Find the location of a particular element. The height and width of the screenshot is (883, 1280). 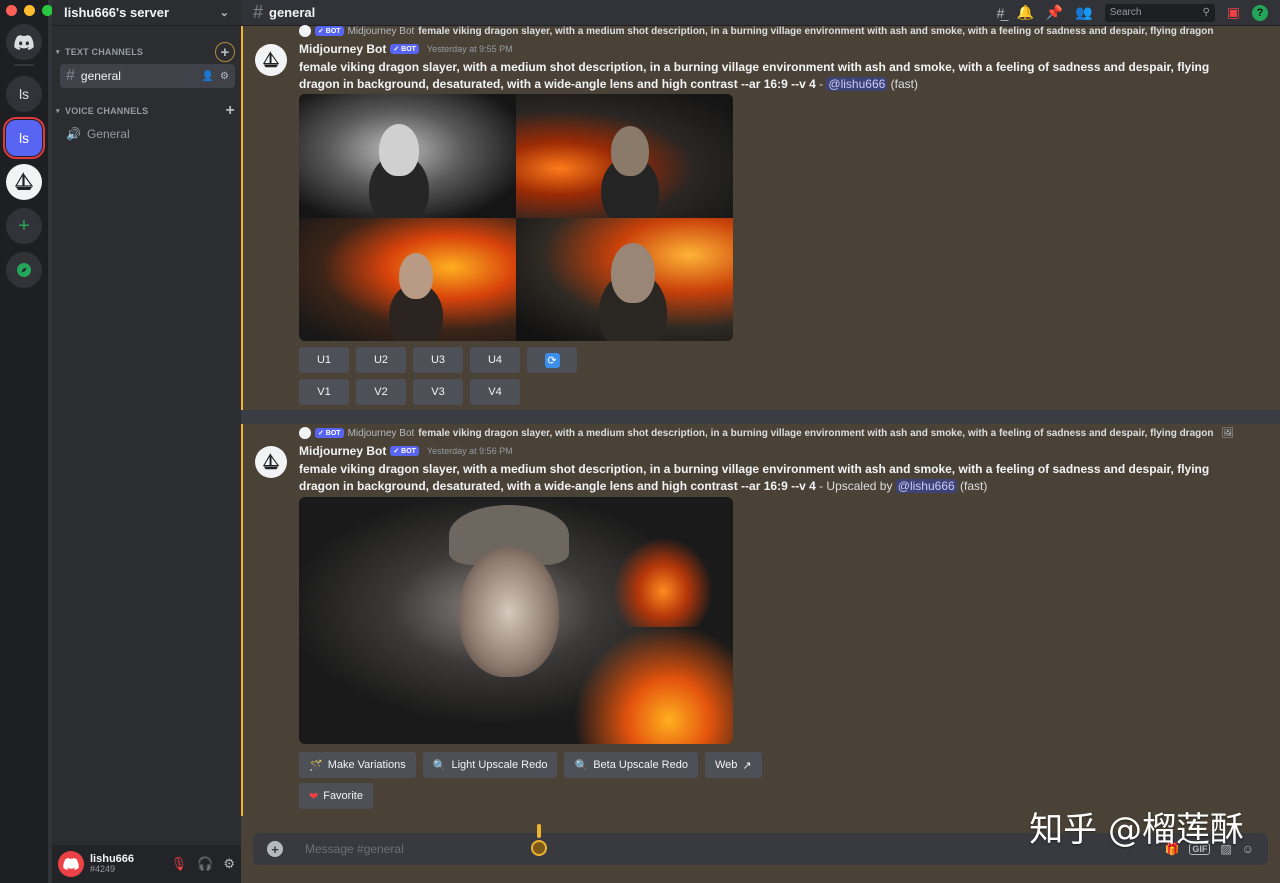

close-window-button is located at coordinates (11, 10).